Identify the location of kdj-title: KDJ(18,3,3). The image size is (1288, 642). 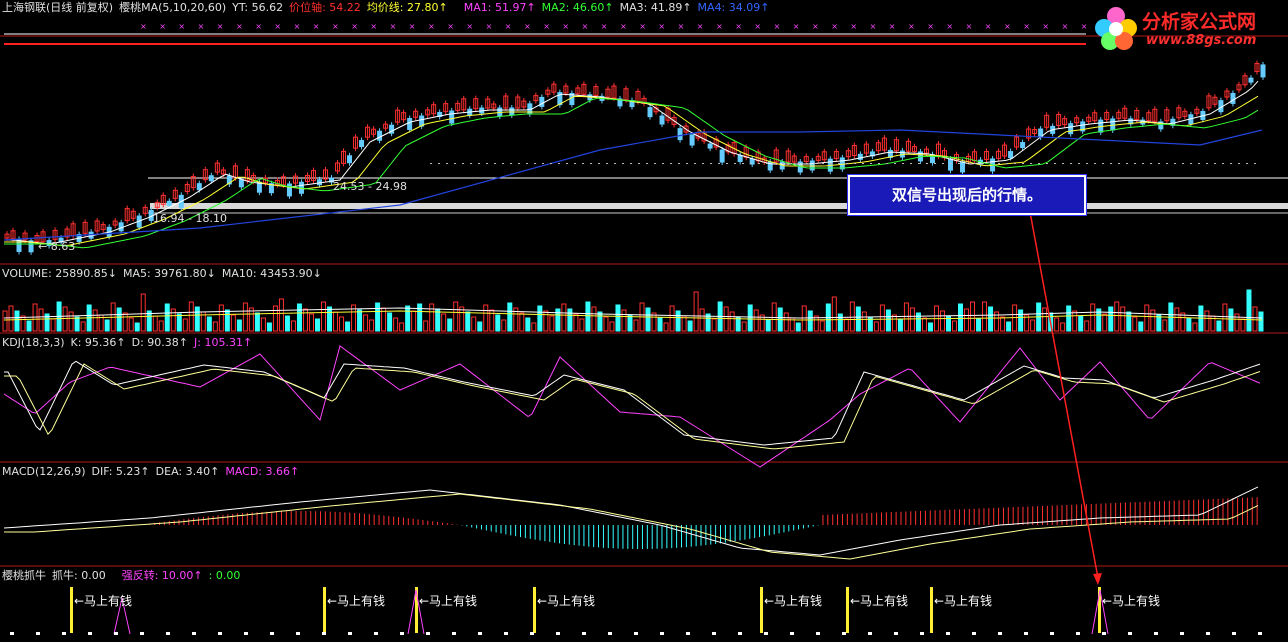
(33, 342).